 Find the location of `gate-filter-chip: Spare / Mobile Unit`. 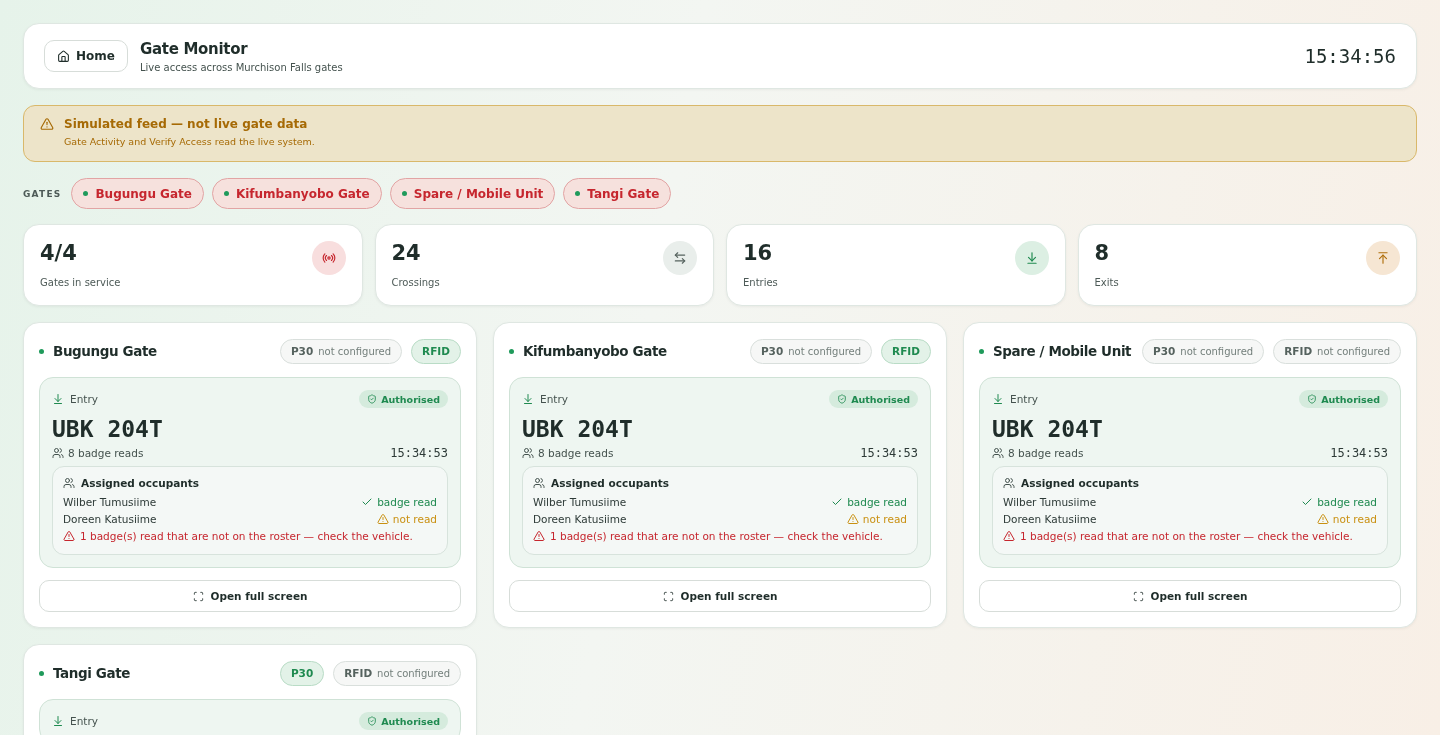

gate-filter-chip: Spare / Mobile Unit is located at coordinates (472, 193).